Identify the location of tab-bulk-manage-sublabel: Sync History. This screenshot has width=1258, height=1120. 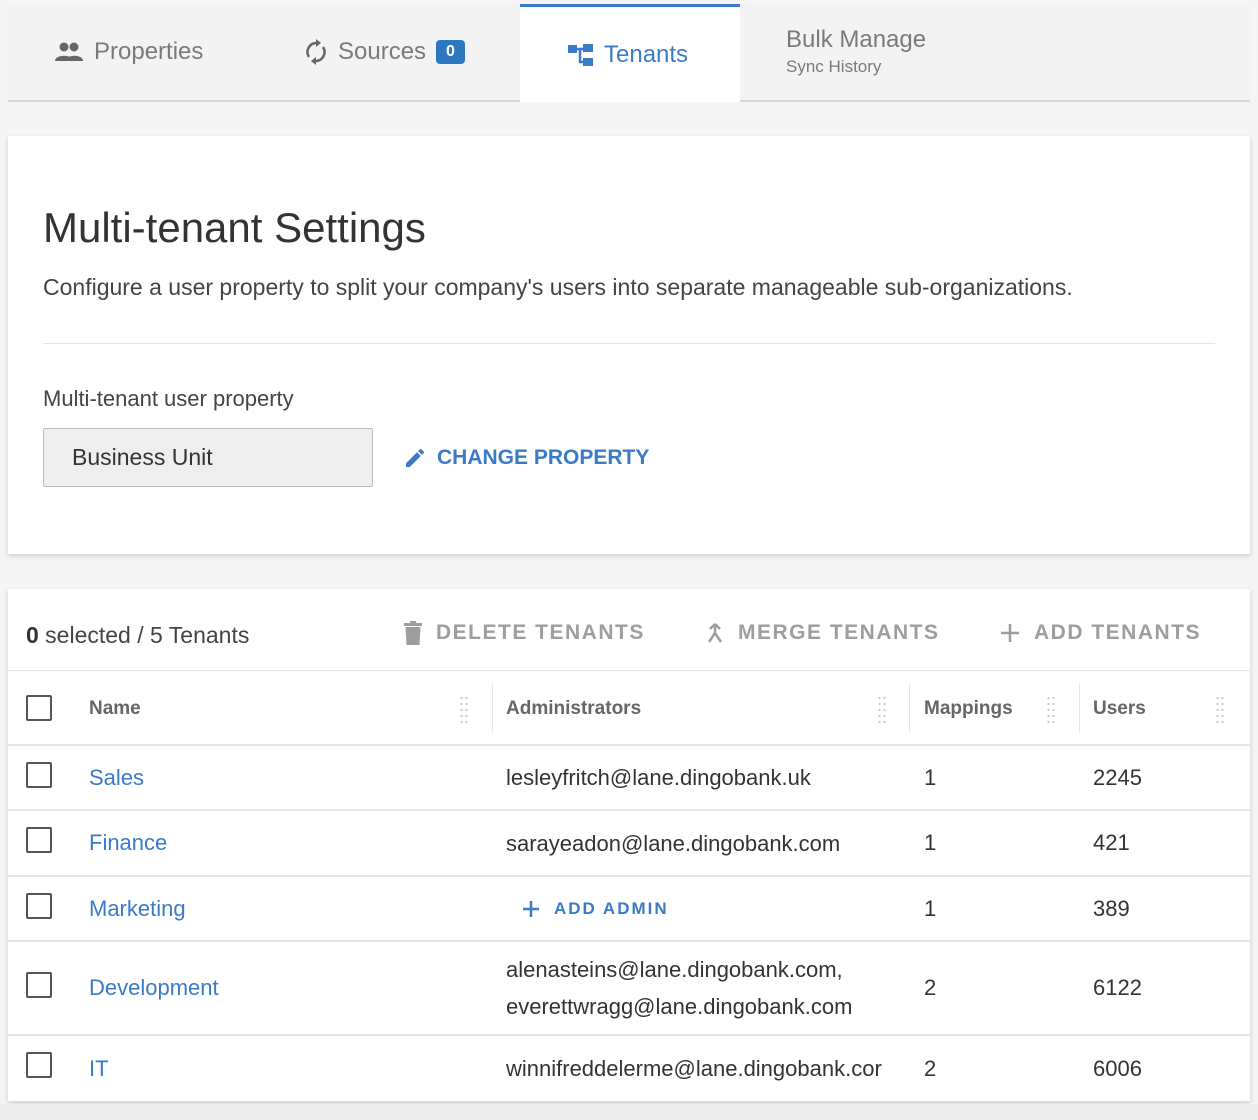
(833, 67).